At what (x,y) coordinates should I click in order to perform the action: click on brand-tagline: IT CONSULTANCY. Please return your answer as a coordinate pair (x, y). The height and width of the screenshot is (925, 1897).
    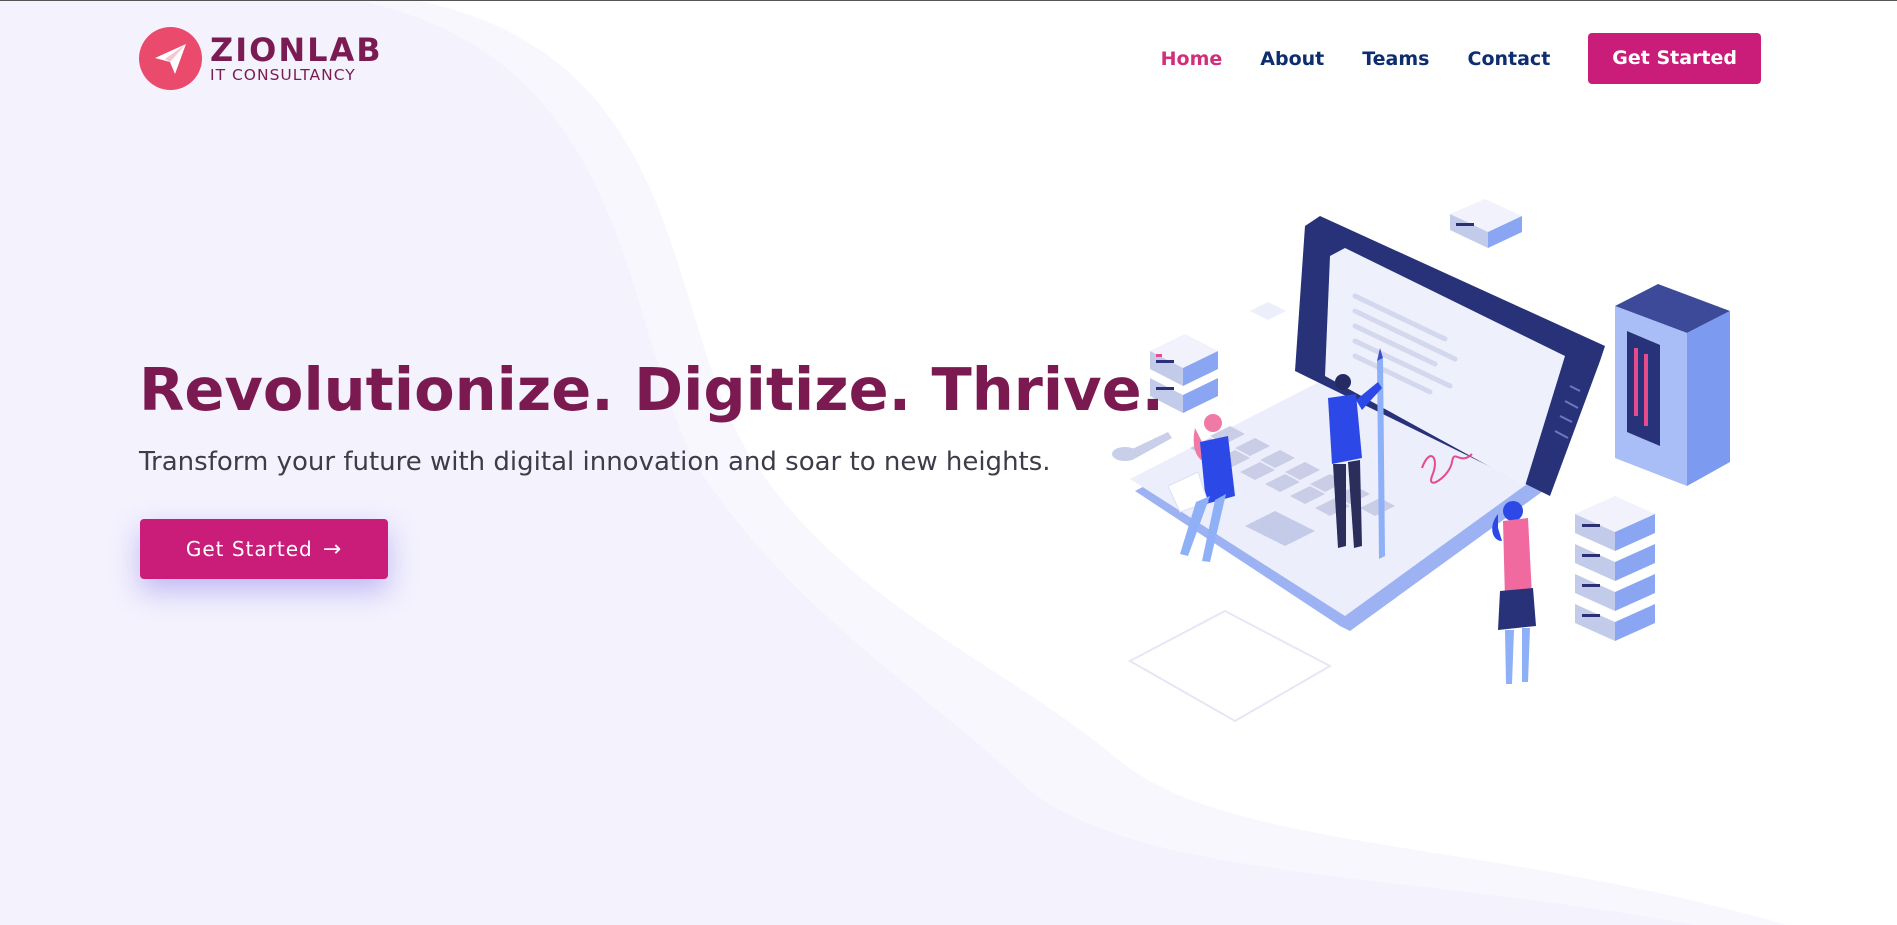
    Looking at the image, I should click on (283, 74).